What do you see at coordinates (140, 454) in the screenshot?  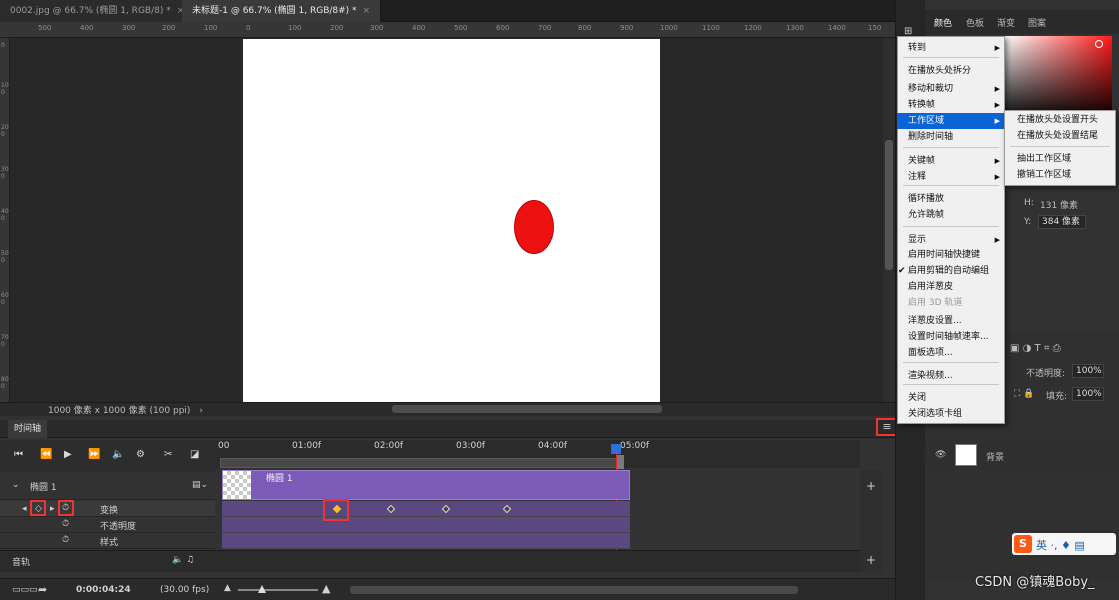 I see `gear-icon: ⚙` at bounding box center [140, 454].